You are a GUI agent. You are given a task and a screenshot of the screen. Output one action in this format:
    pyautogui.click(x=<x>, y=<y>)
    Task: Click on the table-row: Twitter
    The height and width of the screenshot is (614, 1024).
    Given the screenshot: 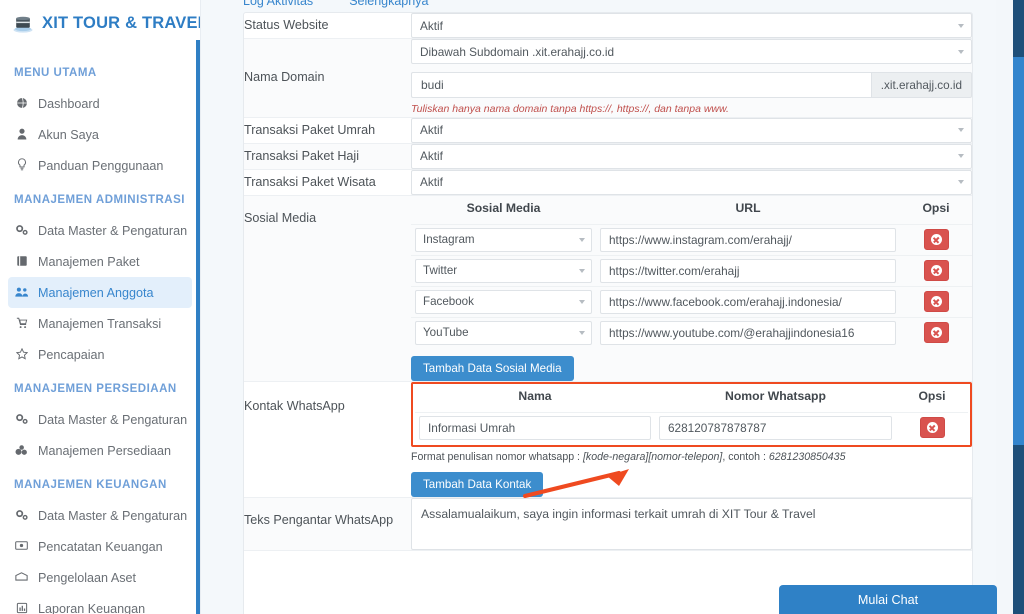 What is the action you would take?
    pyautogui.click(x=691, y=270)
    